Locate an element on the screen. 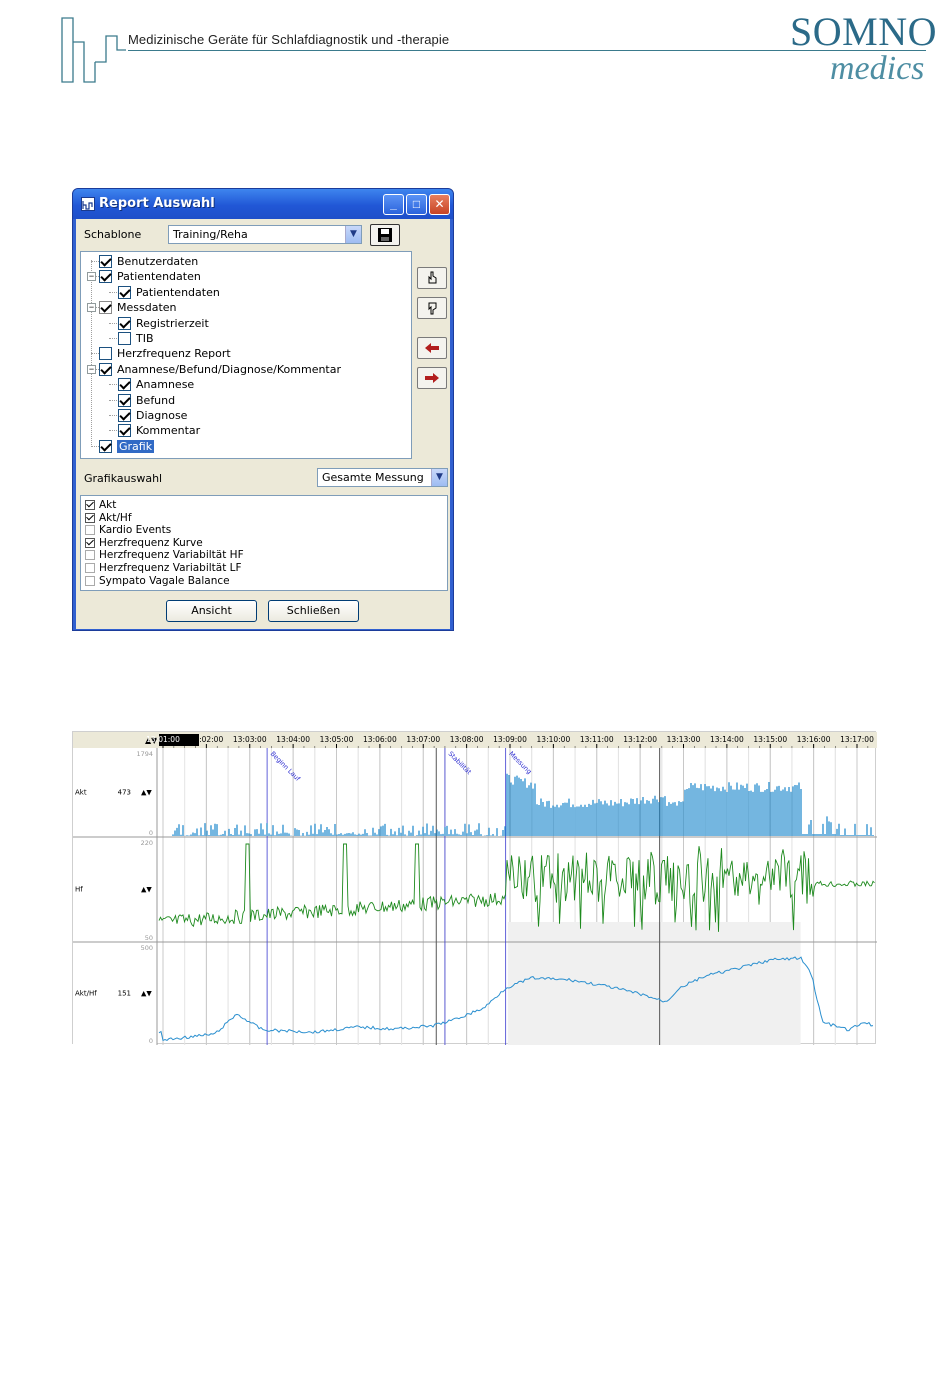 The width and height of the screenshot is (950, 1387). tree-item: Herzfrequenz Report is located at coordinates (165, 353).